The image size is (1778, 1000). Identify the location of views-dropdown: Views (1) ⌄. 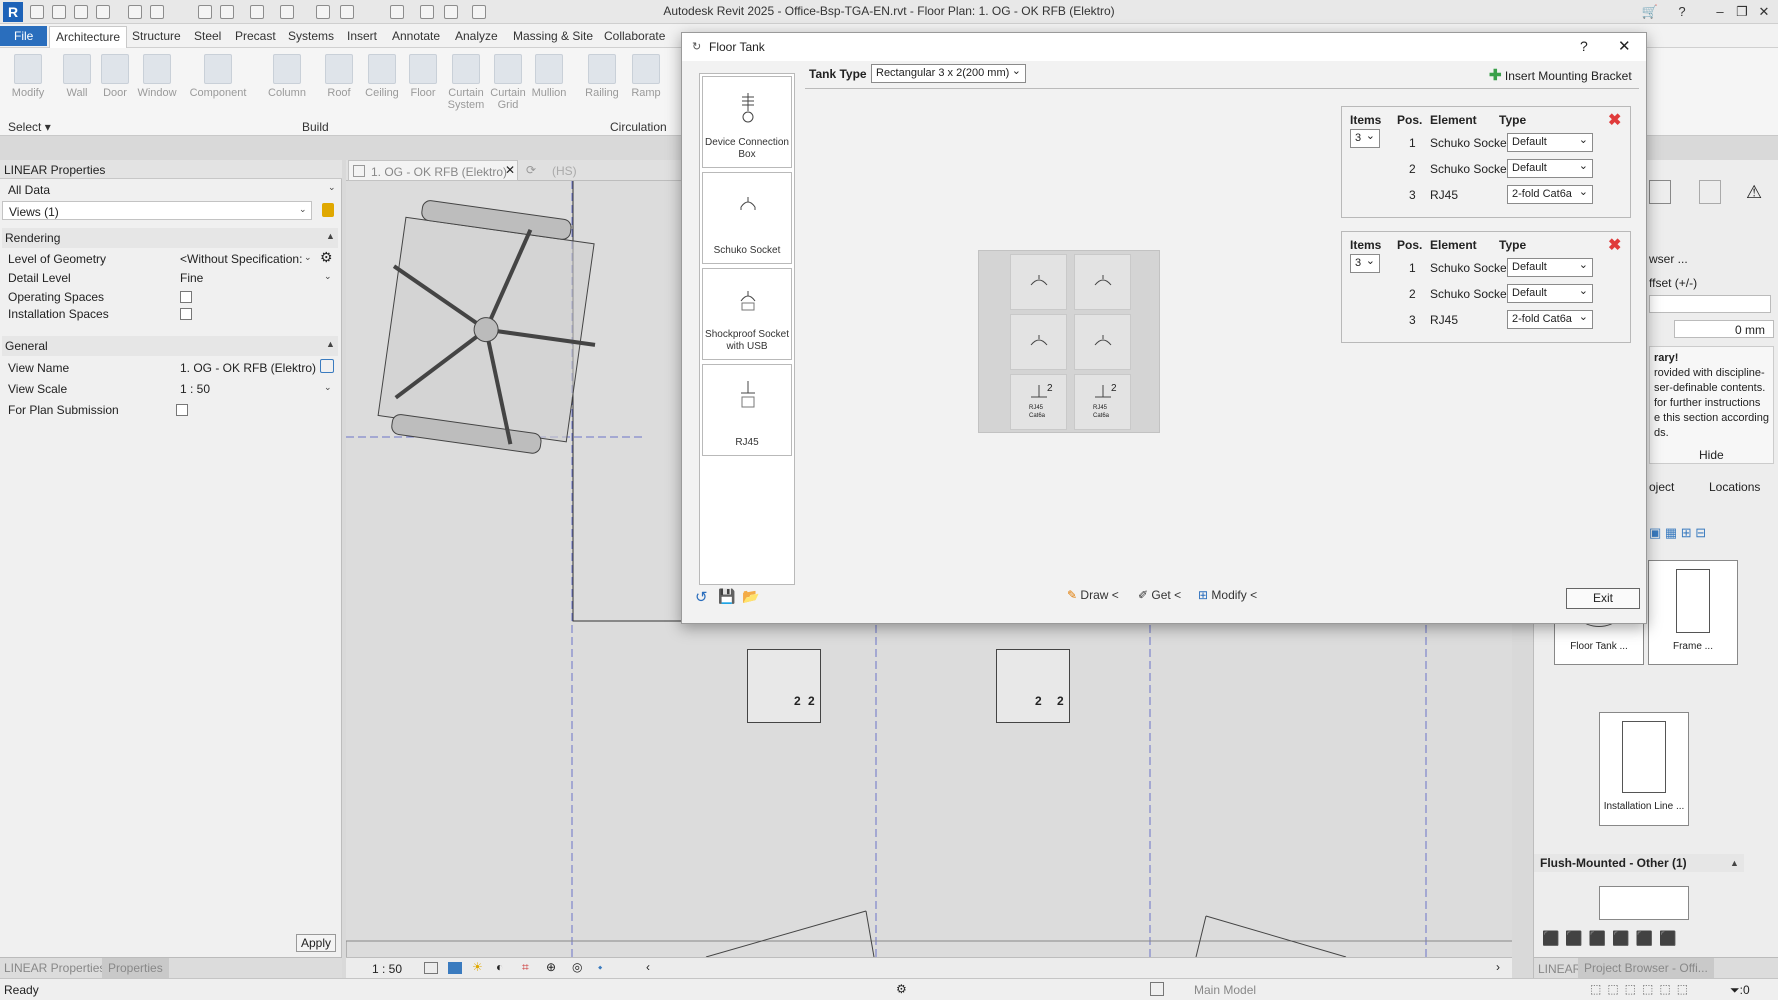
(157, 210).